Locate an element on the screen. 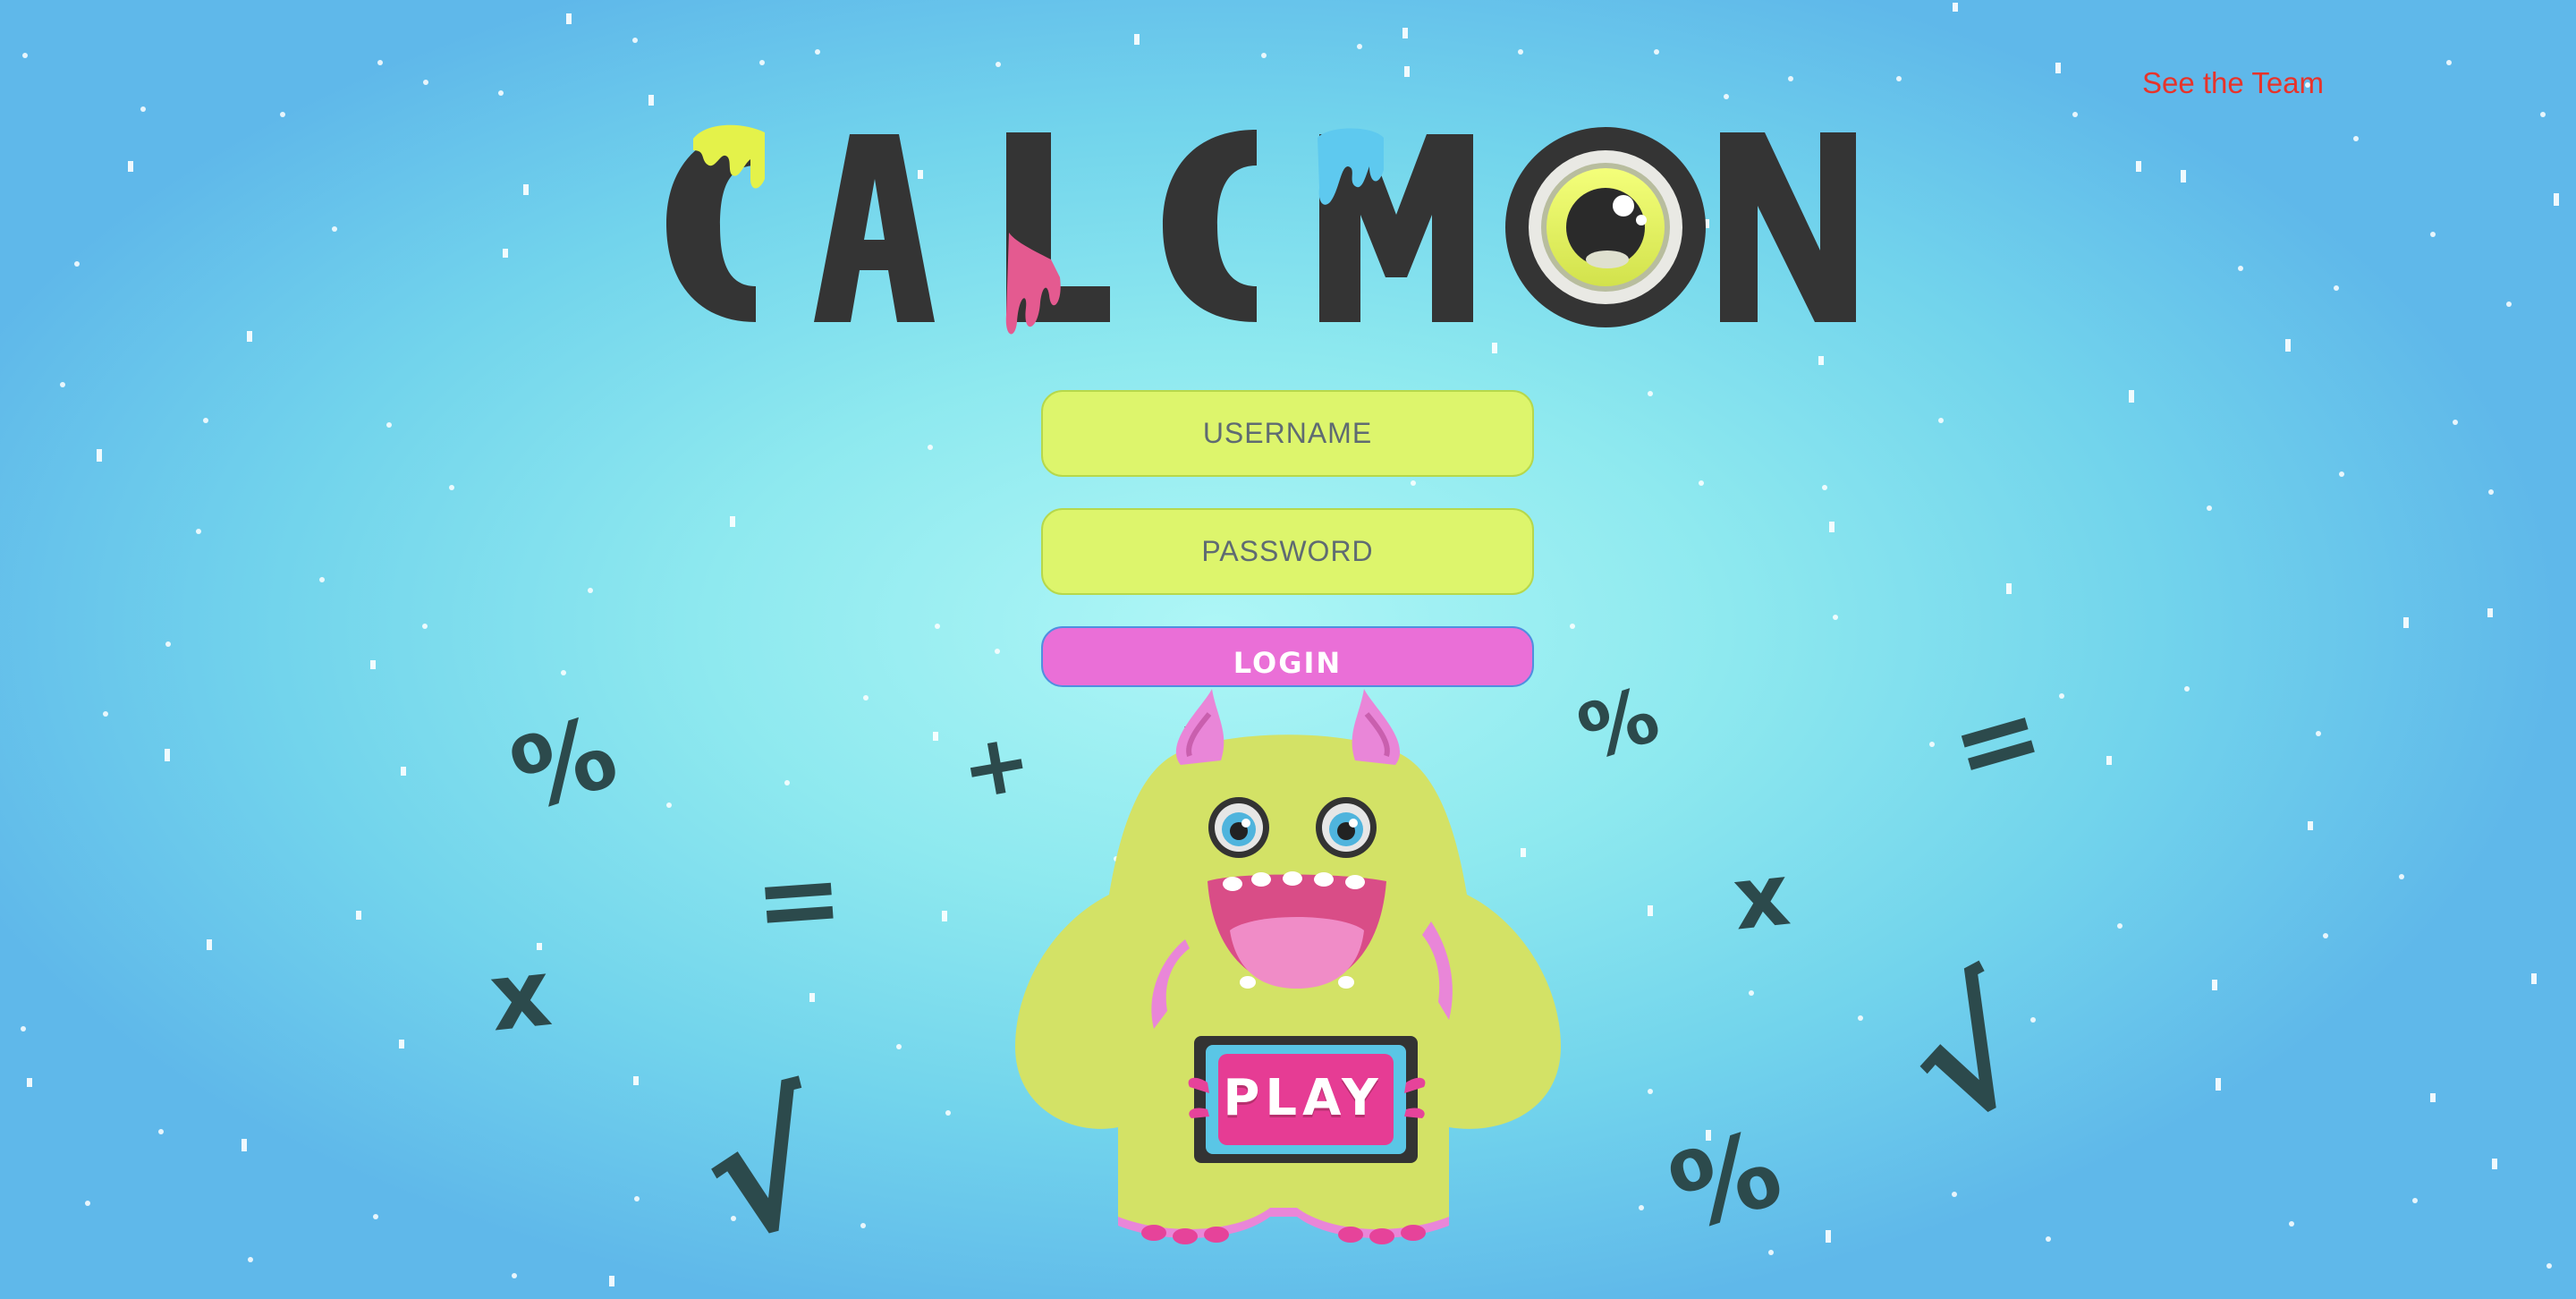  equals-symbol-right: = is located at coordinates (1996, 740).